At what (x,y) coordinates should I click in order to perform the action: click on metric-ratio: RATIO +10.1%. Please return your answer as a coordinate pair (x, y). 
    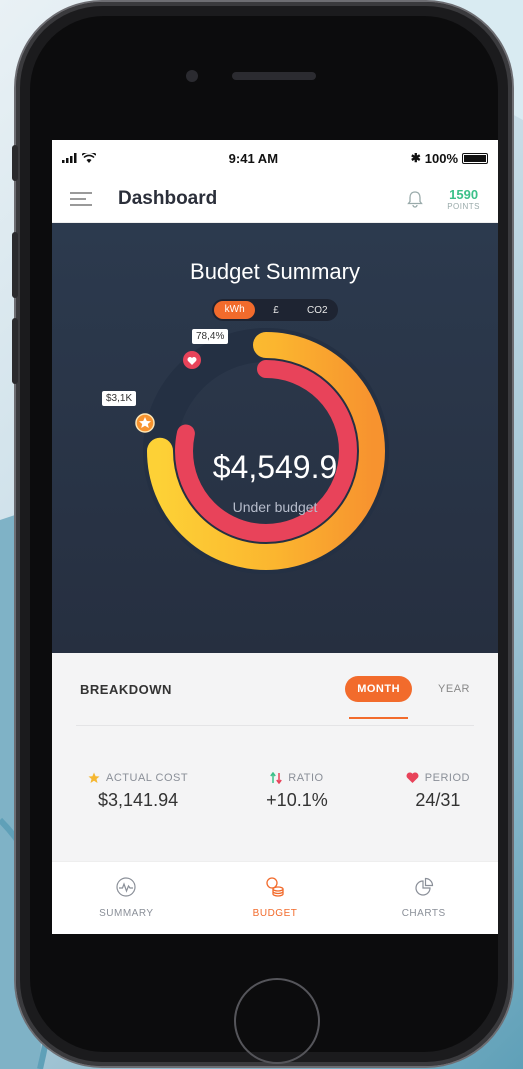
    Looking at the image, I should click on (297, 791).